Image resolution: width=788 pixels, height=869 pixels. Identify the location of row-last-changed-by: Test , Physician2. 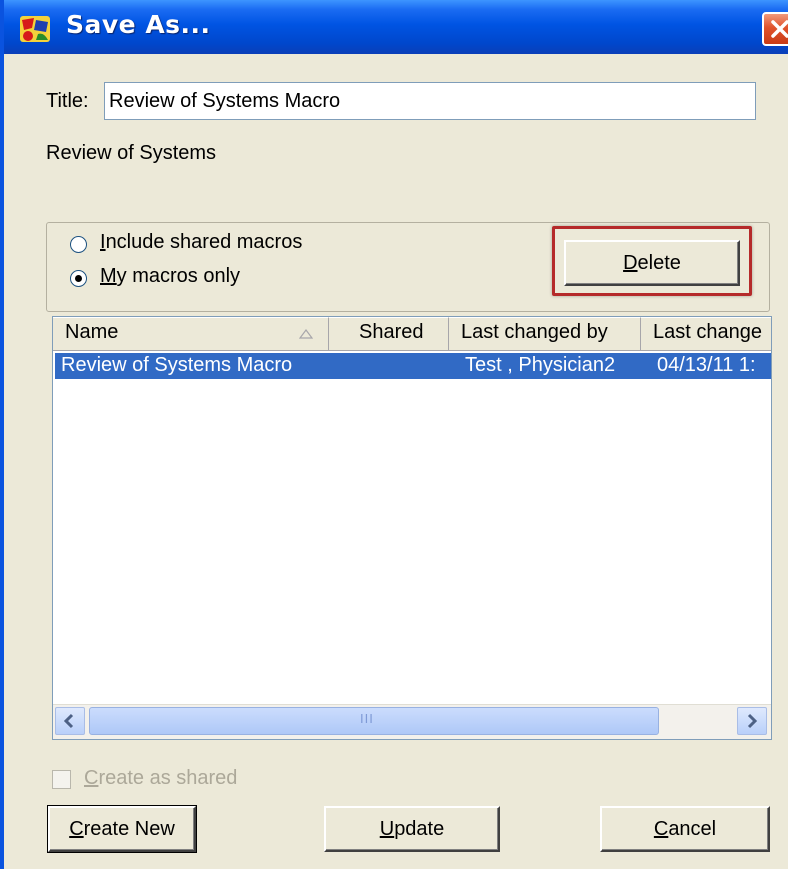
(540, 365).